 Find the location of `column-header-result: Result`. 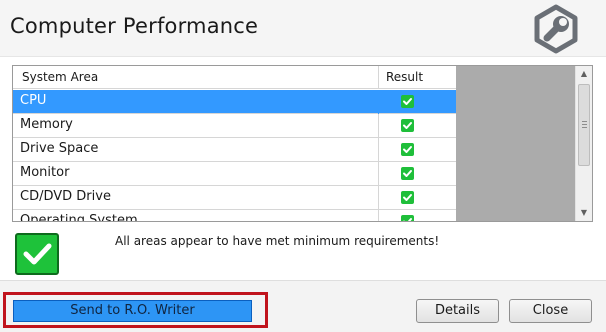

column-header-result: Result is located at coordinates (404, 77).